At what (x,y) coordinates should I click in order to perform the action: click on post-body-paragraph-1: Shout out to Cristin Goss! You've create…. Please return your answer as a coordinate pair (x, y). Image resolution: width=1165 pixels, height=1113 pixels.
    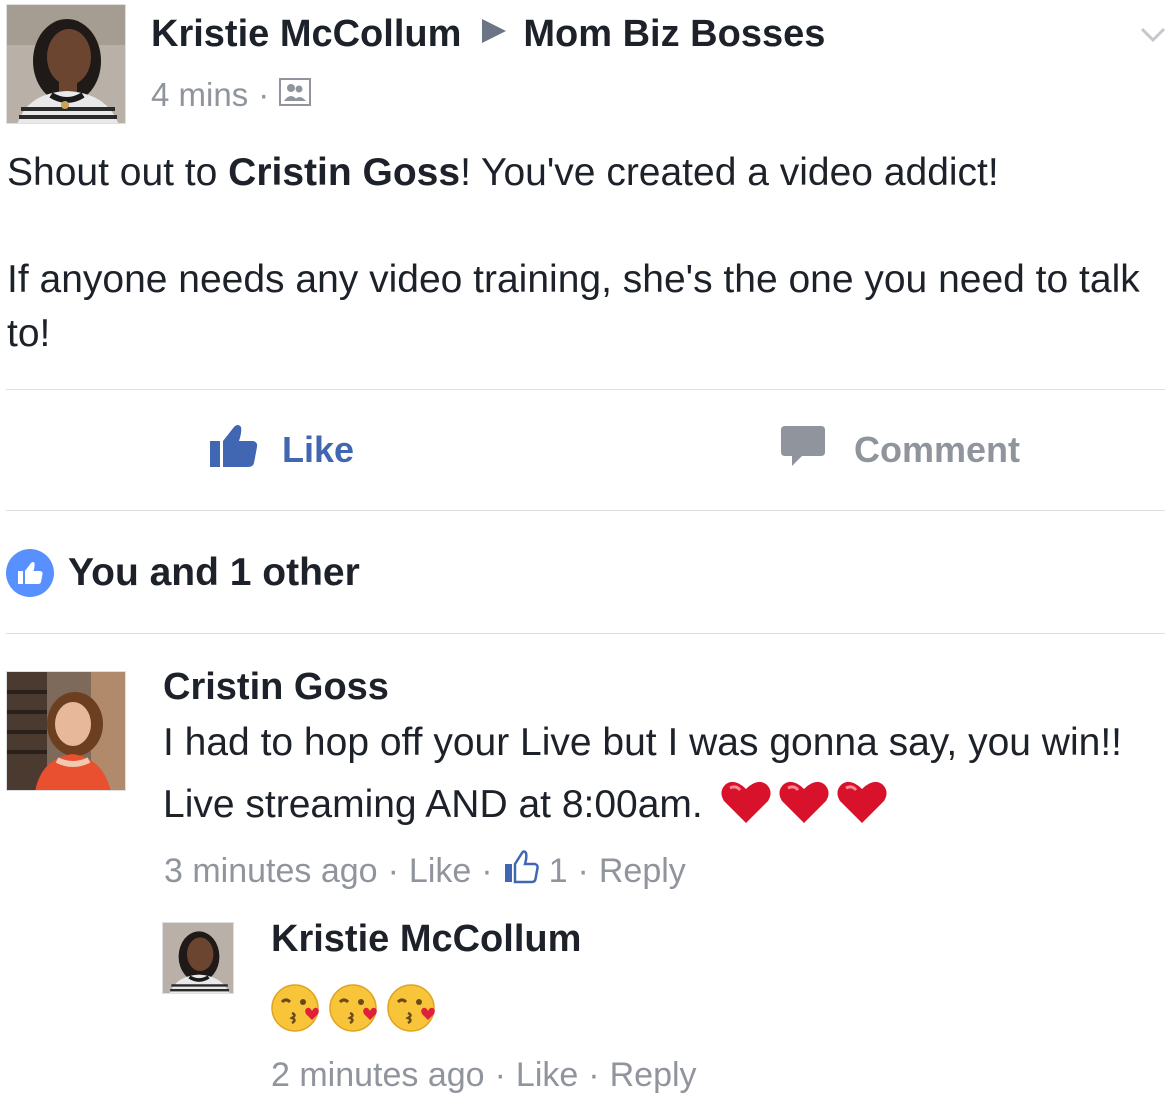
    Looking at the image, I should click on (582, 173).